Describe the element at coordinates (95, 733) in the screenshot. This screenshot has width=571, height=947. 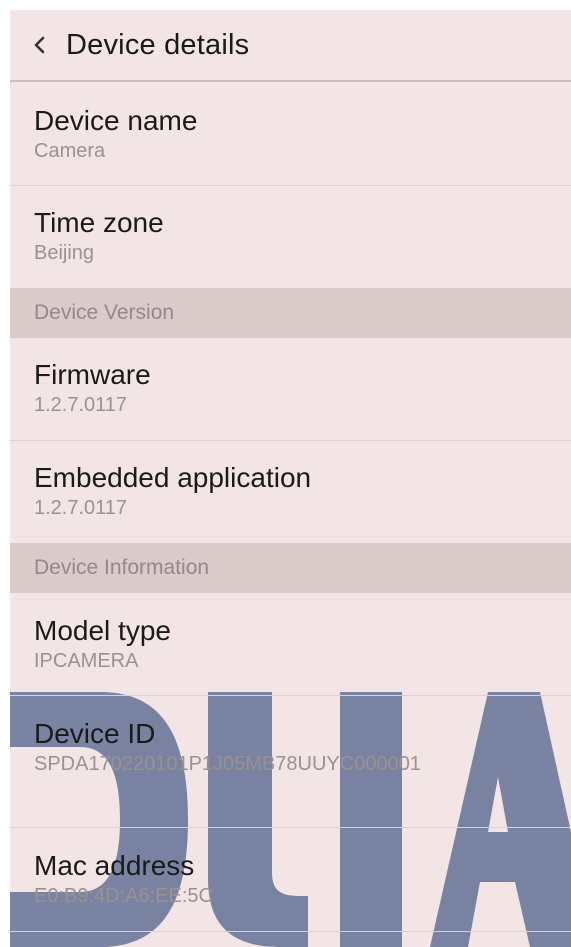
I see `device-id-label: Device ID` at that location.